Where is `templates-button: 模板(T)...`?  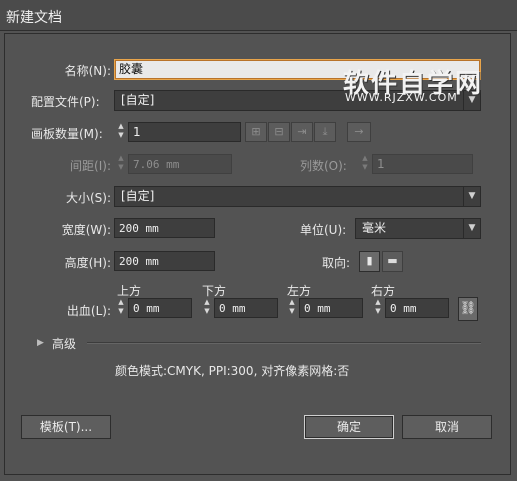 templates-button: 模板(T)... is located at coordinates (66, 427).